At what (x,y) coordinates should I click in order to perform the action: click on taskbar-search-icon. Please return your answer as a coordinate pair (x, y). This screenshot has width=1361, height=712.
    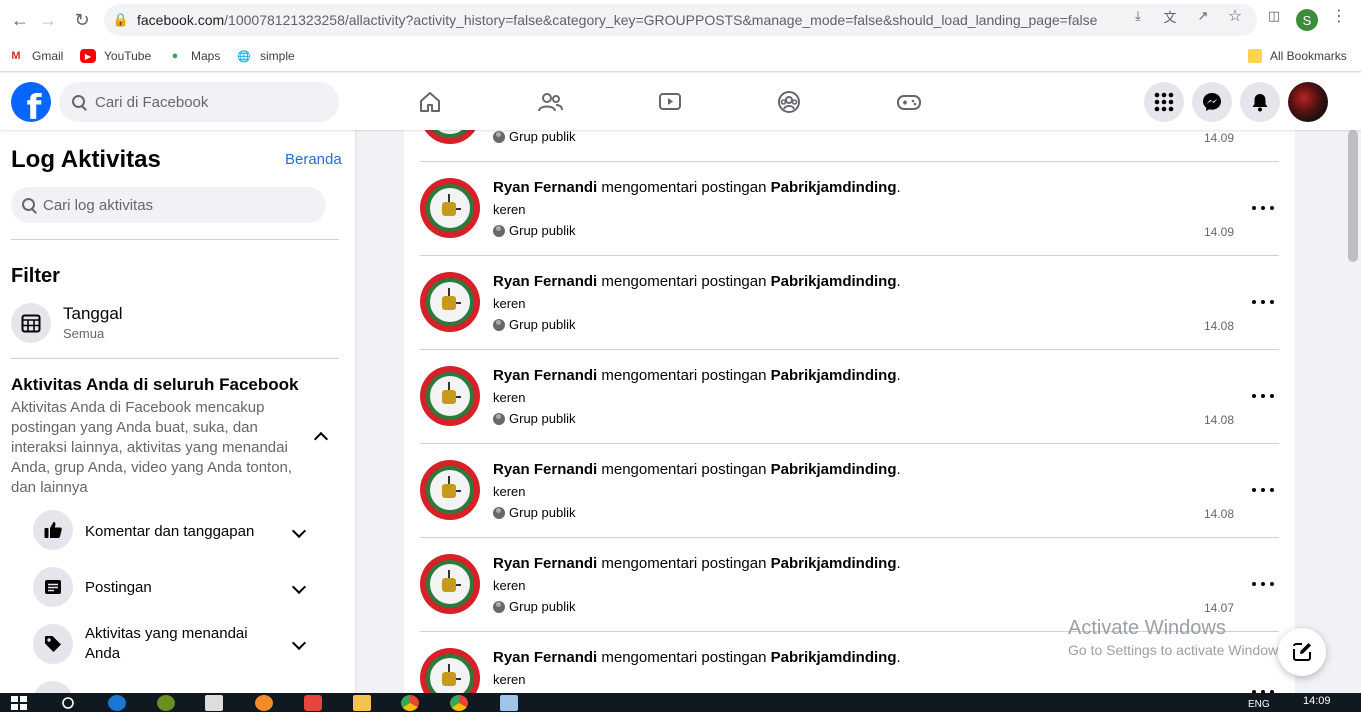
    Looking at the image, I should click on (69, 703).